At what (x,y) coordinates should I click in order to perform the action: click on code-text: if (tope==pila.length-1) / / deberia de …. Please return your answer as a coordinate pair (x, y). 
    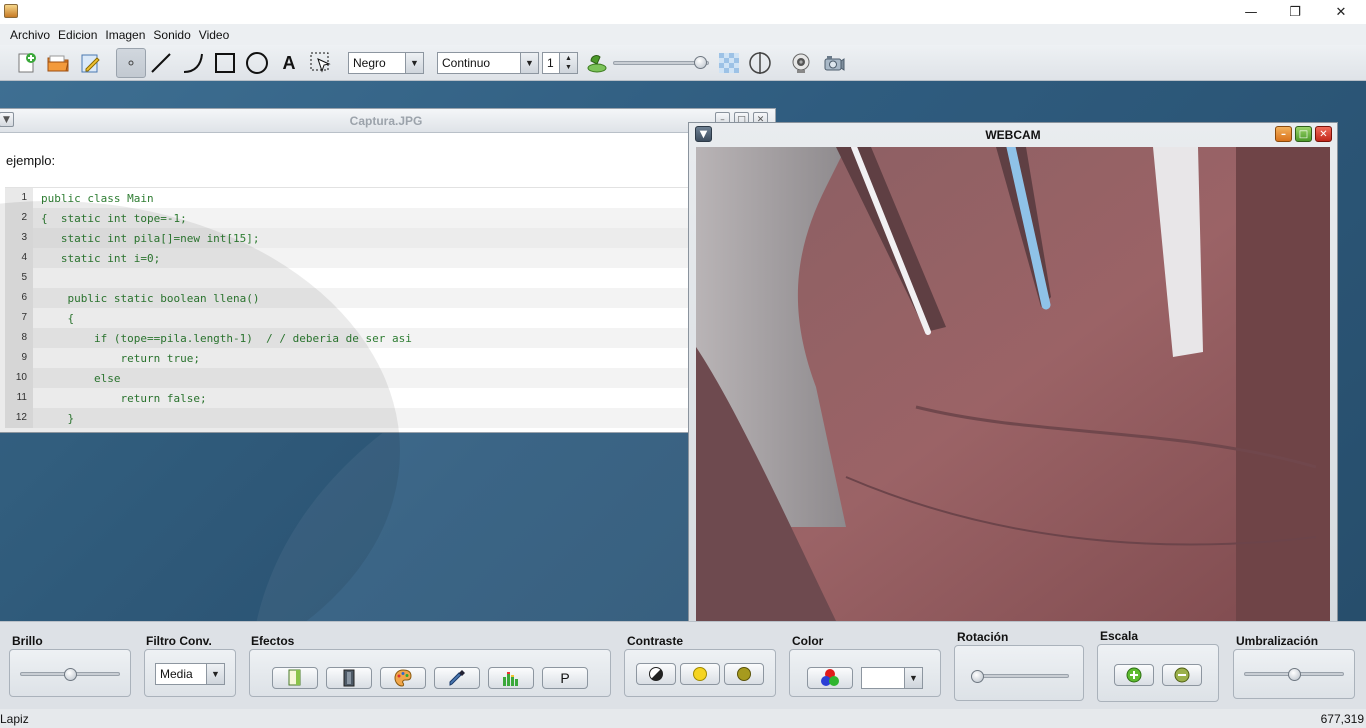
    Looking at the image, I should click on (226, 338).